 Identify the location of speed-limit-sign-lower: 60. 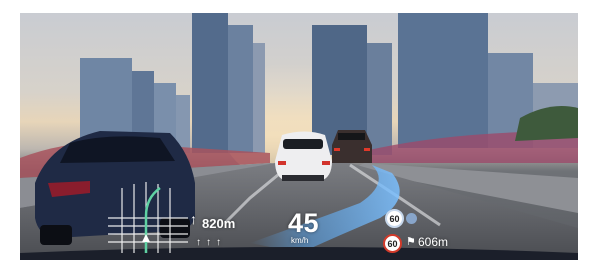
(392, 243).